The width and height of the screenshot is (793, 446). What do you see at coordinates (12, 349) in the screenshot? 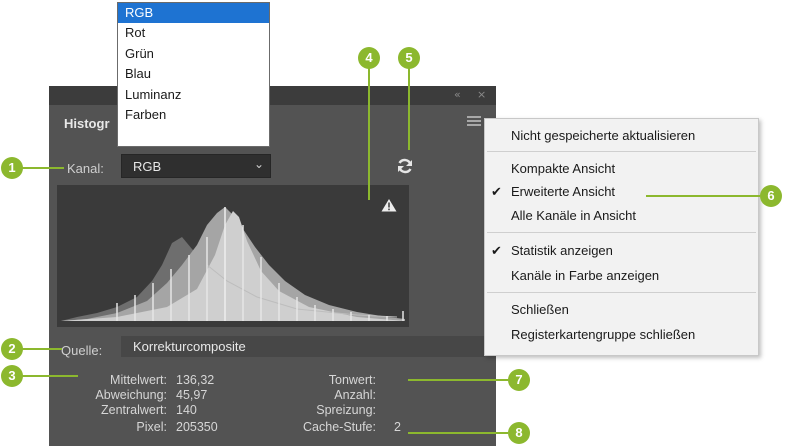
I see `callout-badge-2: 2` at bounding box center [12, 349].